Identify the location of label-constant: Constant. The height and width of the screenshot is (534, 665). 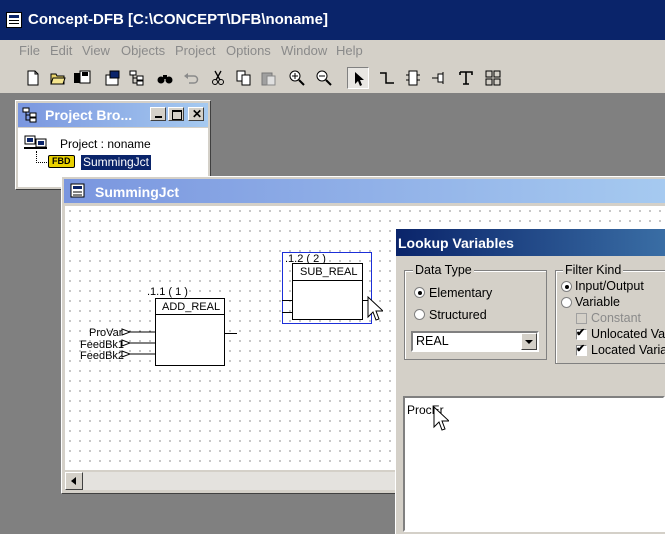
(616, 318).